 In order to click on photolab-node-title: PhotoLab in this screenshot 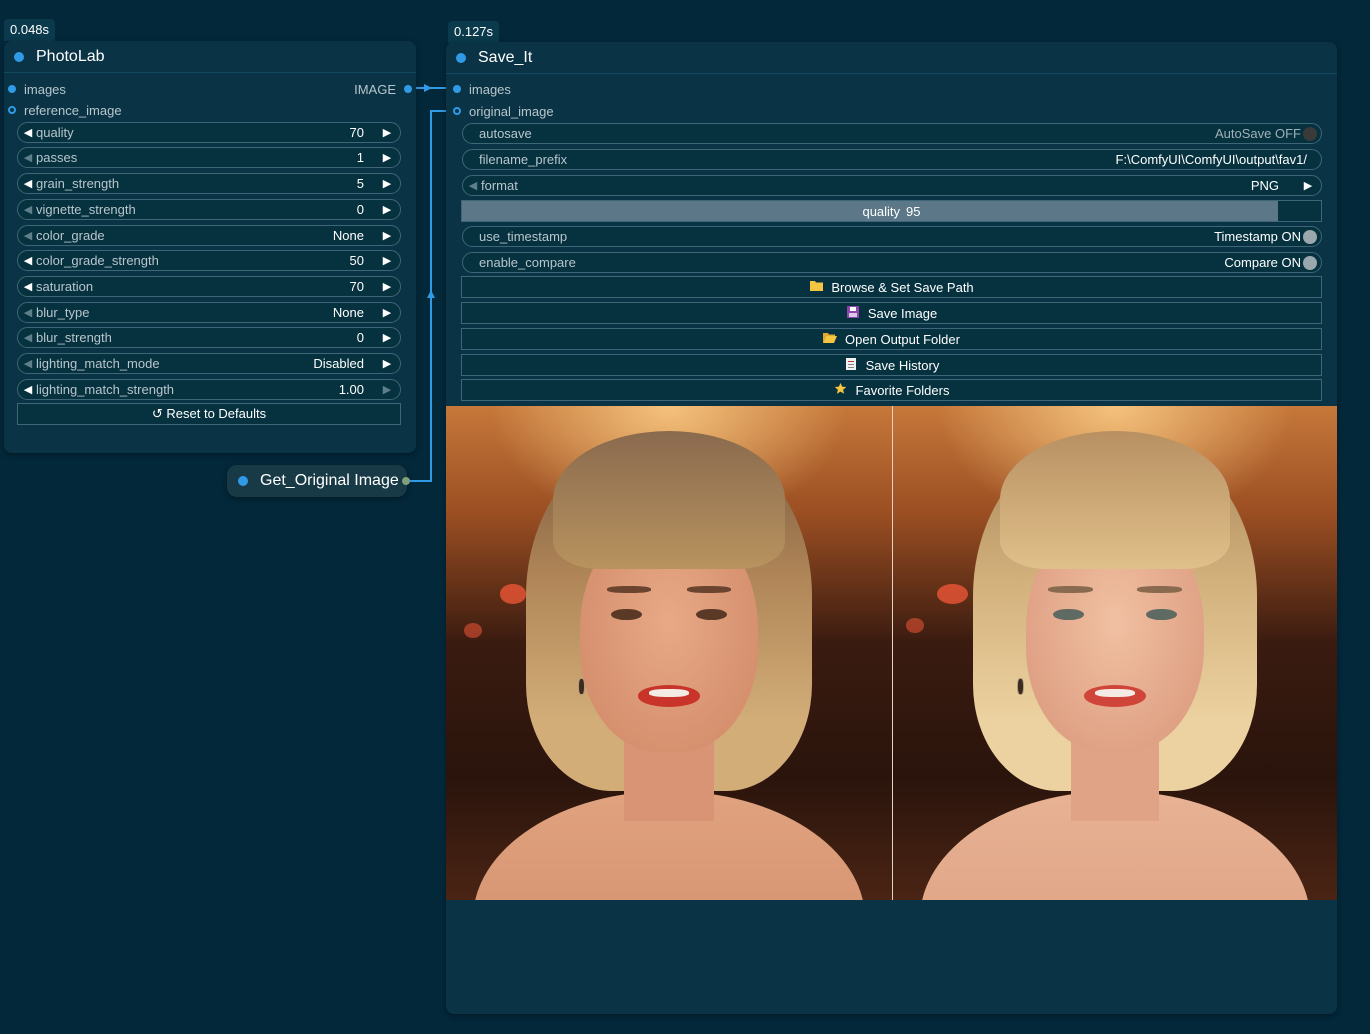, I will do `click(210, 57)`.